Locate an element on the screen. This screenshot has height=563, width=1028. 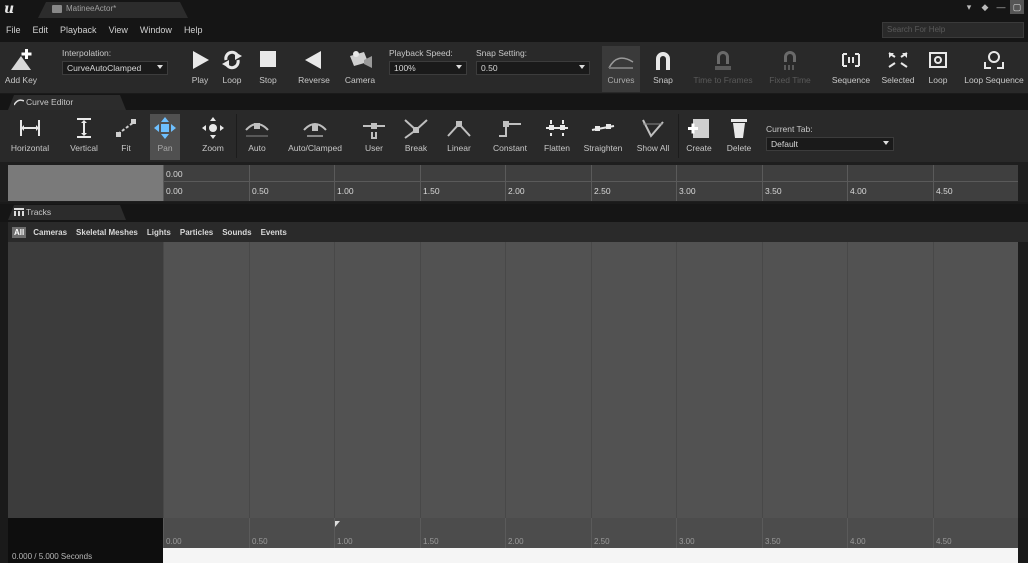
menu-edit: Edit is located at coordinates (41, 30).